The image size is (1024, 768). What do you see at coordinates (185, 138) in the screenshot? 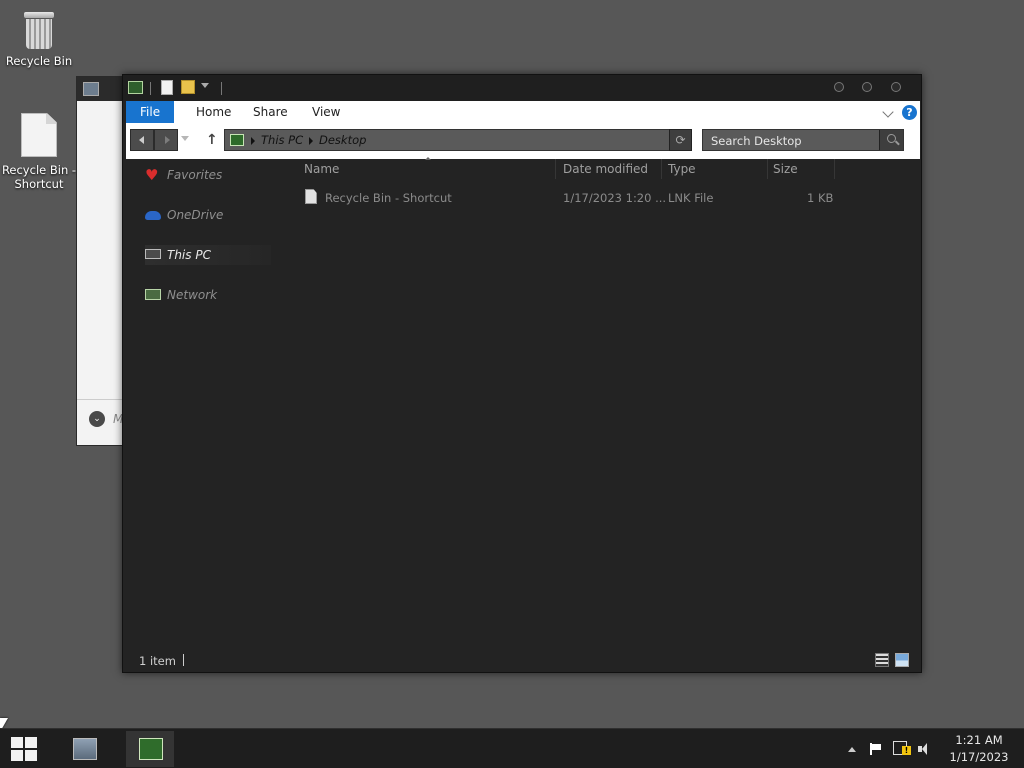
I see `recent-locations-dropdown` at bounding box center [185, 138].